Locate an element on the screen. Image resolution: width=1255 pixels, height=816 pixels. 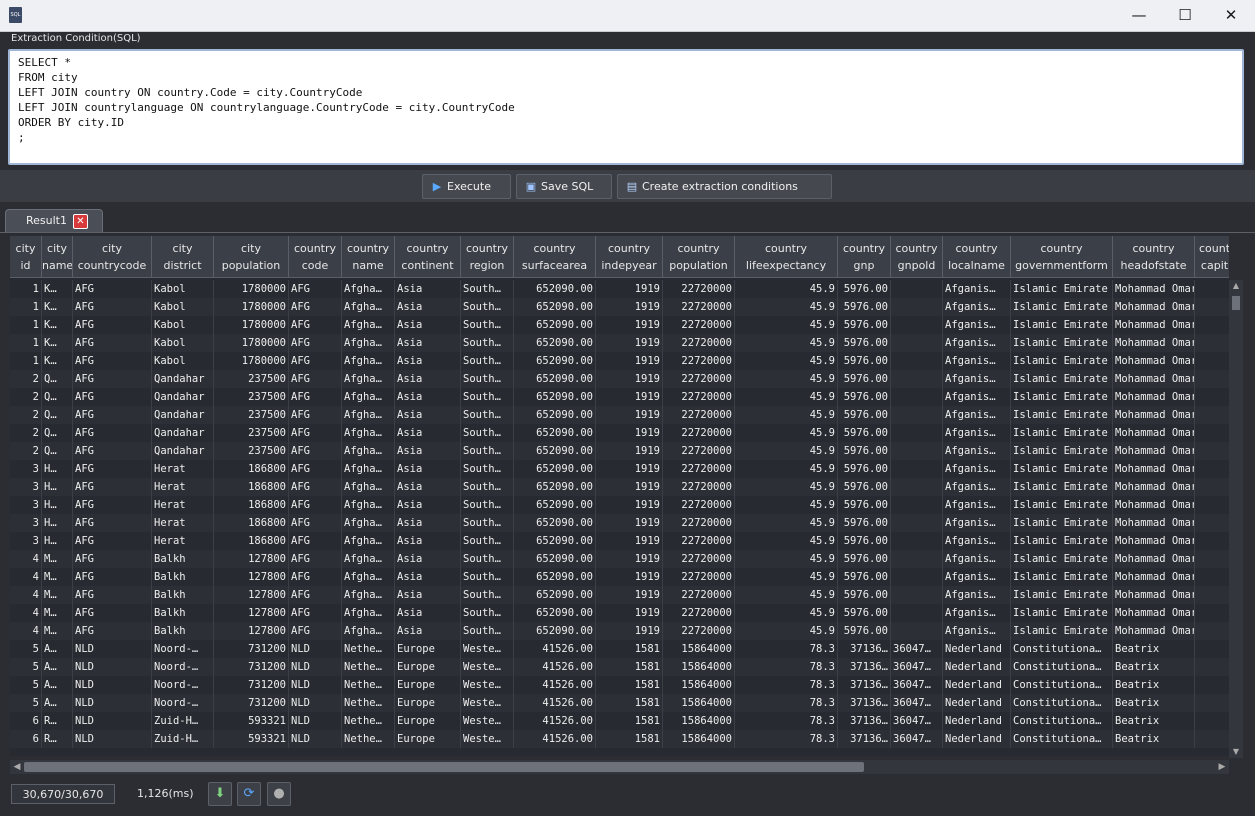
table-cell: 1581 is located at coordinates (629, 739).